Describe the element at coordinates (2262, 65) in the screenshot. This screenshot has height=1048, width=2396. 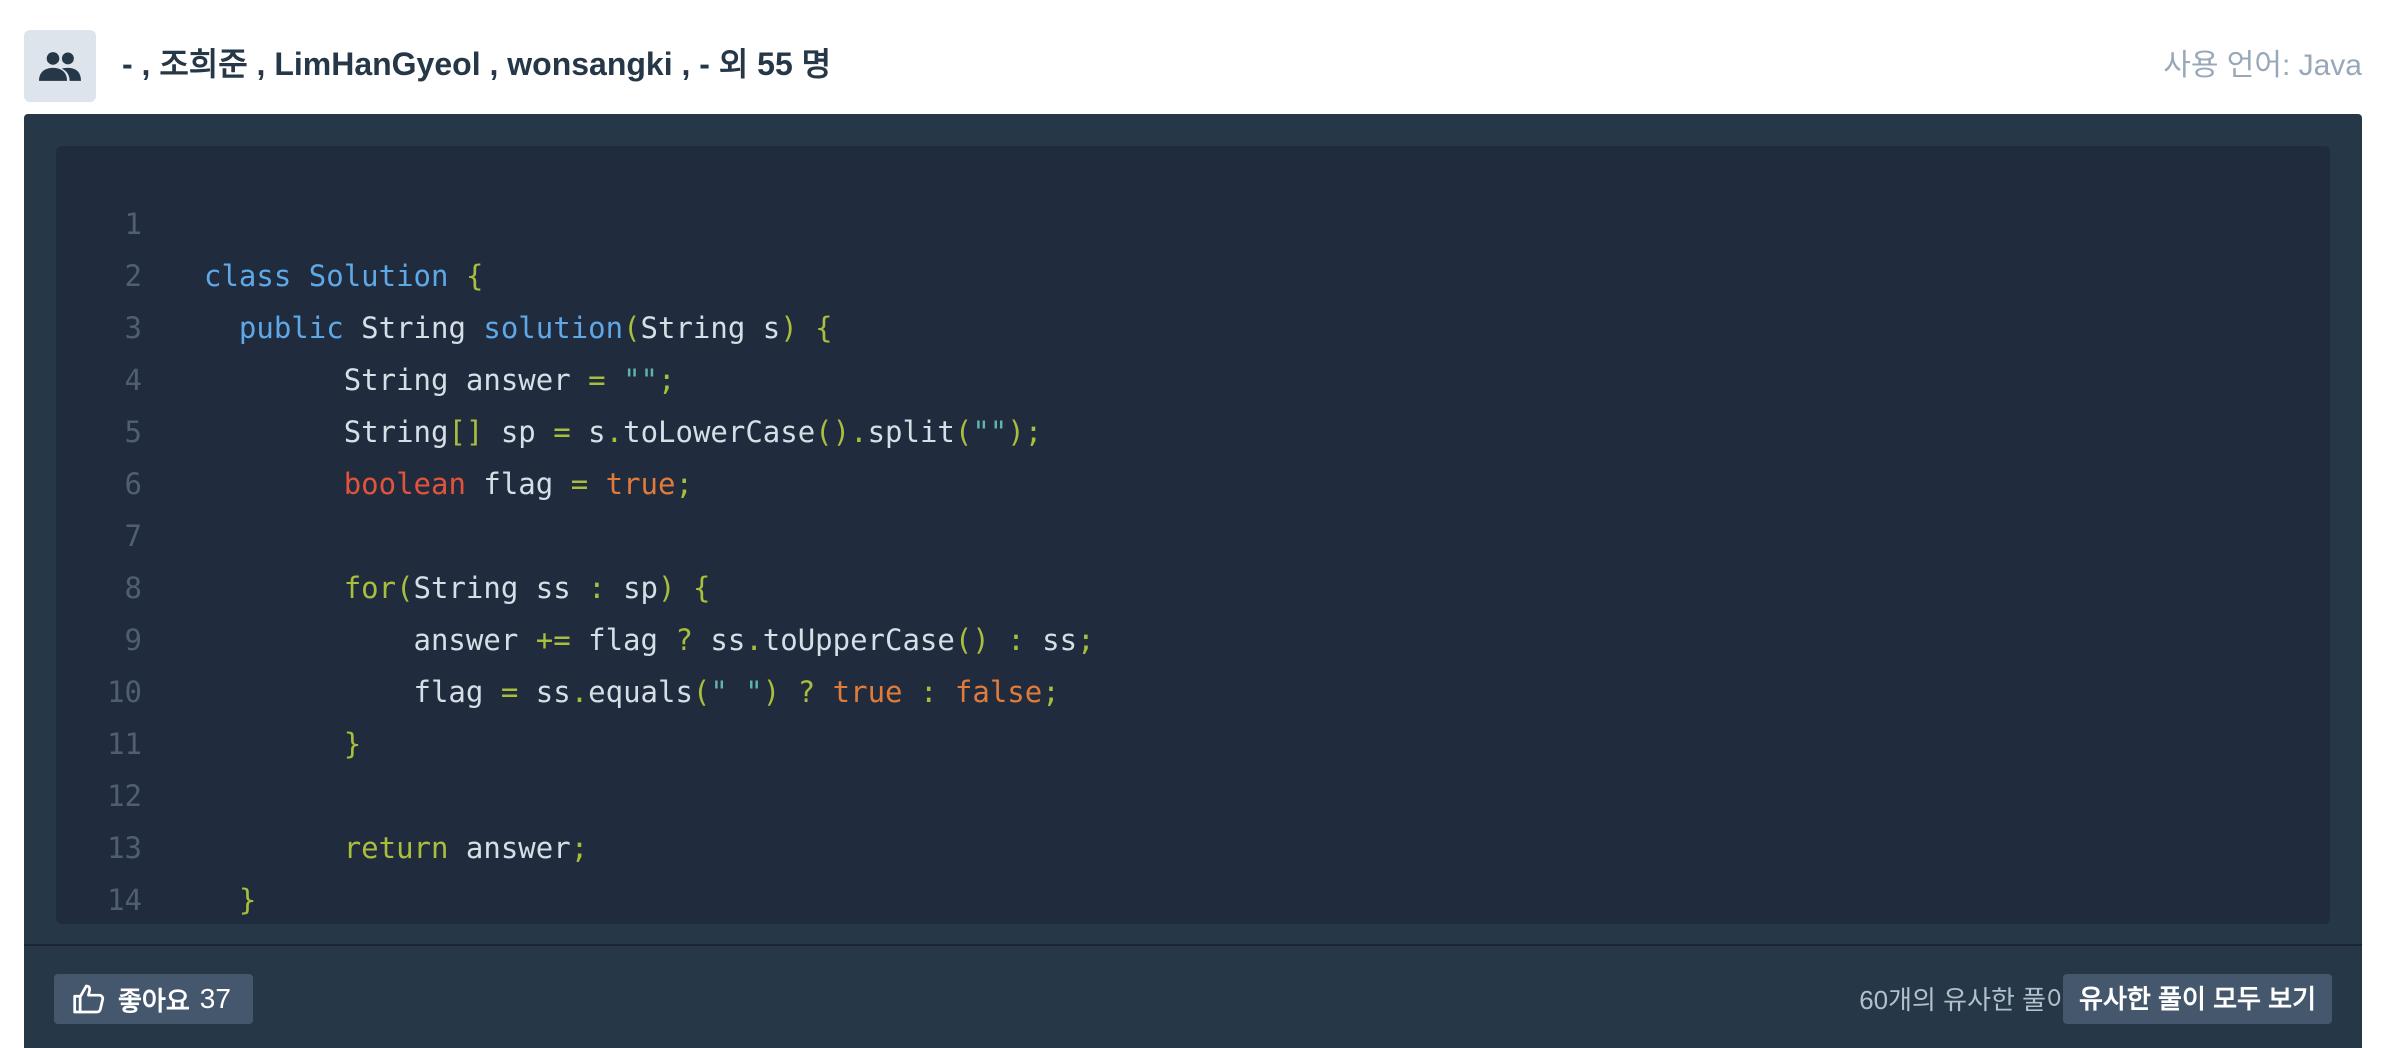
I see `language-label: 사용 언어: Java` at that location.